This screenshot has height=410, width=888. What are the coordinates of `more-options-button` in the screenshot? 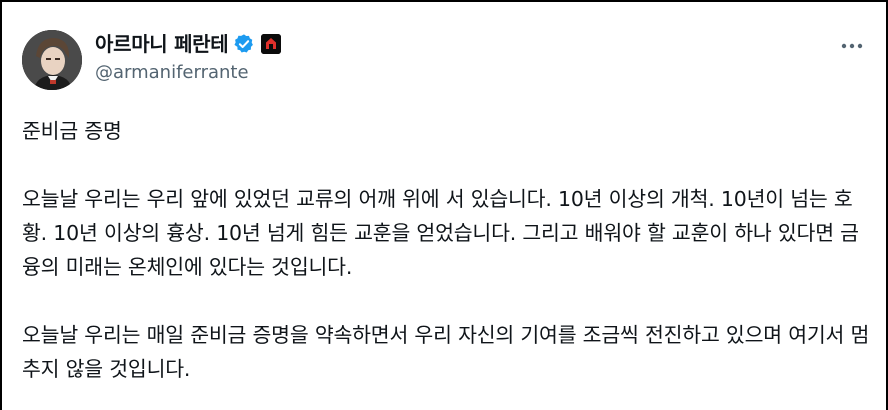 It's located at (852, 46).